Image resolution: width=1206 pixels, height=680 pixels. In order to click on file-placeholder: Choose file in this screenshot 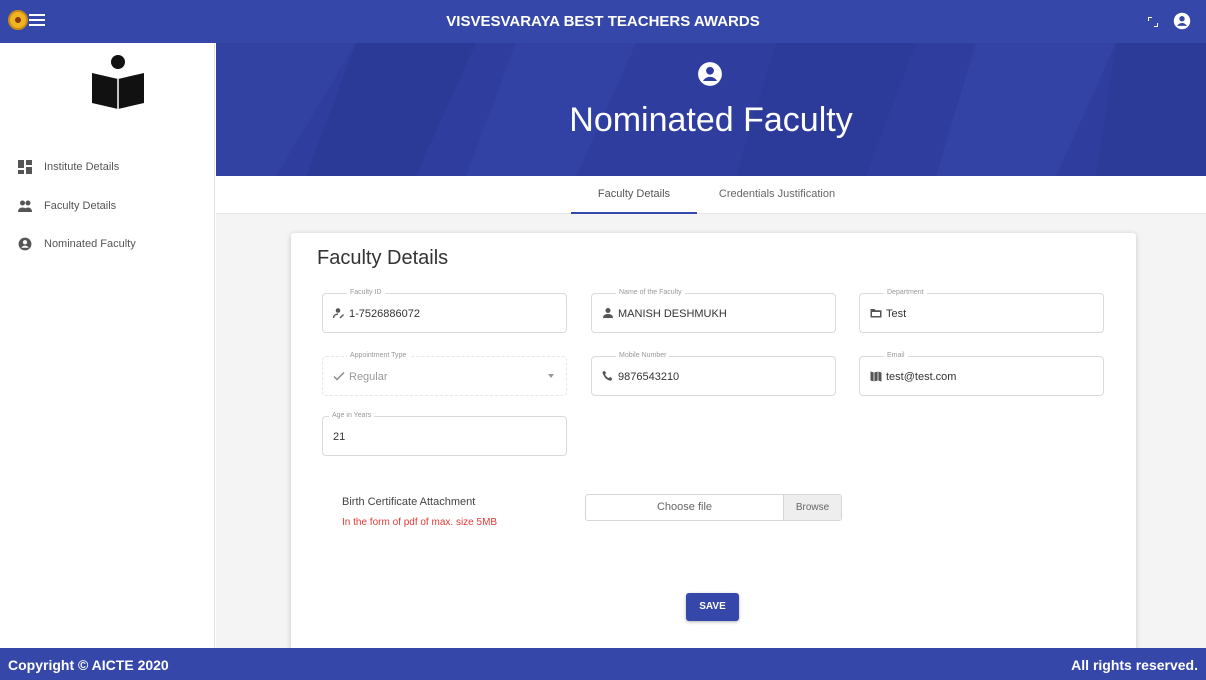, I will do `click(684, 507)`.